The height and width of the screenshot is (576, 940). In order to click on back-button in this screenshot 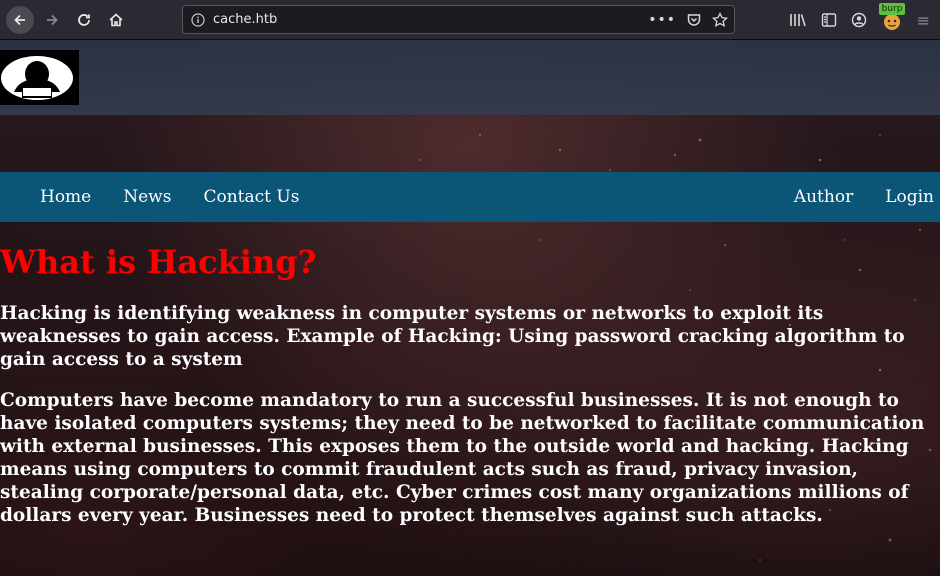, I will do `click(20, 19)`.